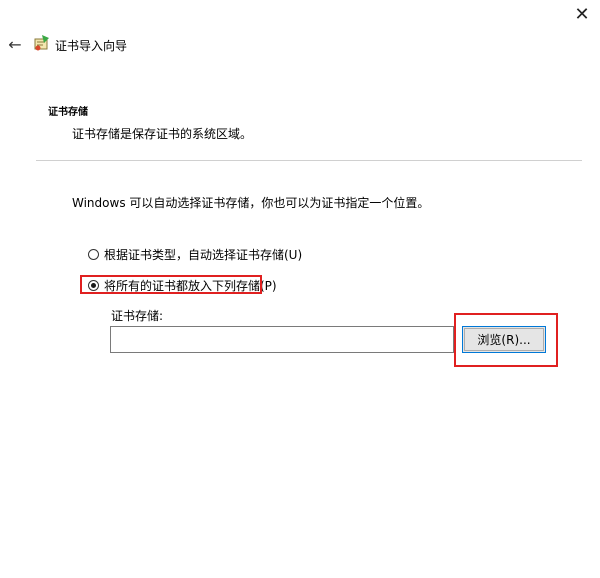  I want to click on radio-auto-select: 根据证书类型，自动选择证书存储(U), so click(195, 254).